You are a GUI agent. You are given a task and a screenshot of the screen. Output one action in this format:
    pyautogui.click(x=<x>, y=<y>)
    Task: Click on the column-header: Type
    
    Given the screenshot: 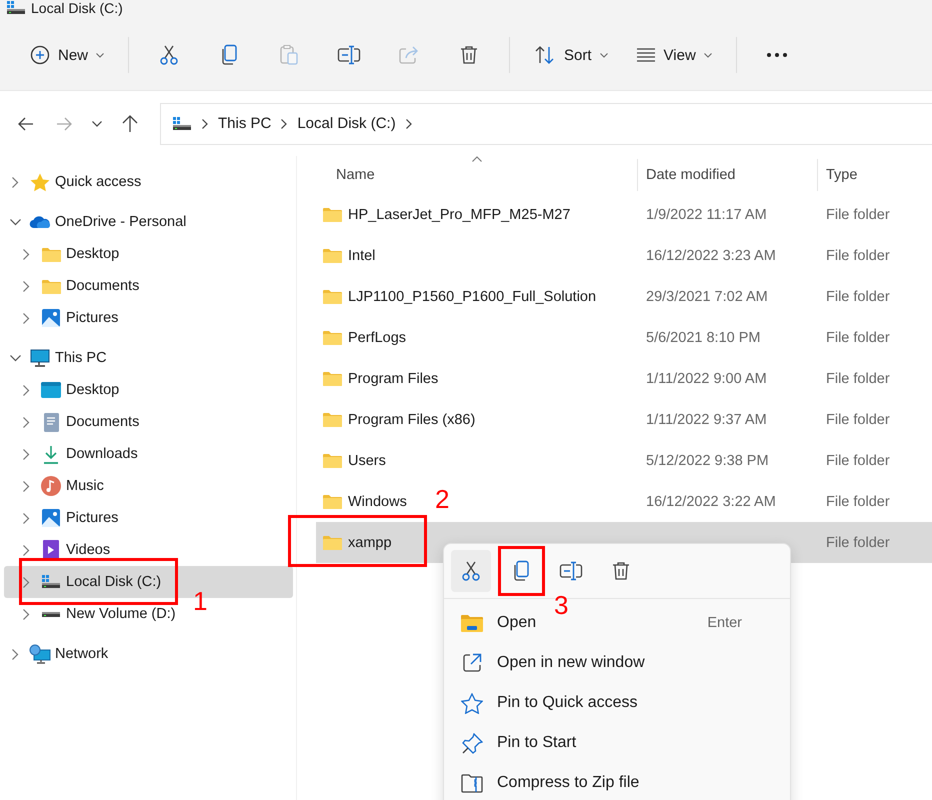 What is the action you would take?
    pyautogui.click(x=875, y=175)
    